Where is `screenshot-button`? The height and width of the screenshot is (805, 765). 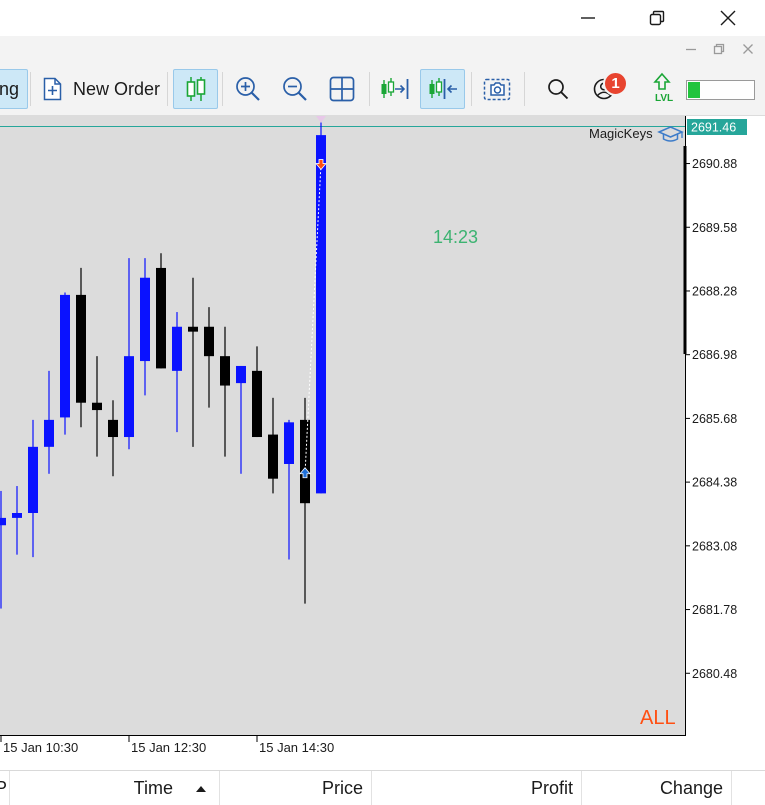
screenshot-button is located at coordinates (497, 89).